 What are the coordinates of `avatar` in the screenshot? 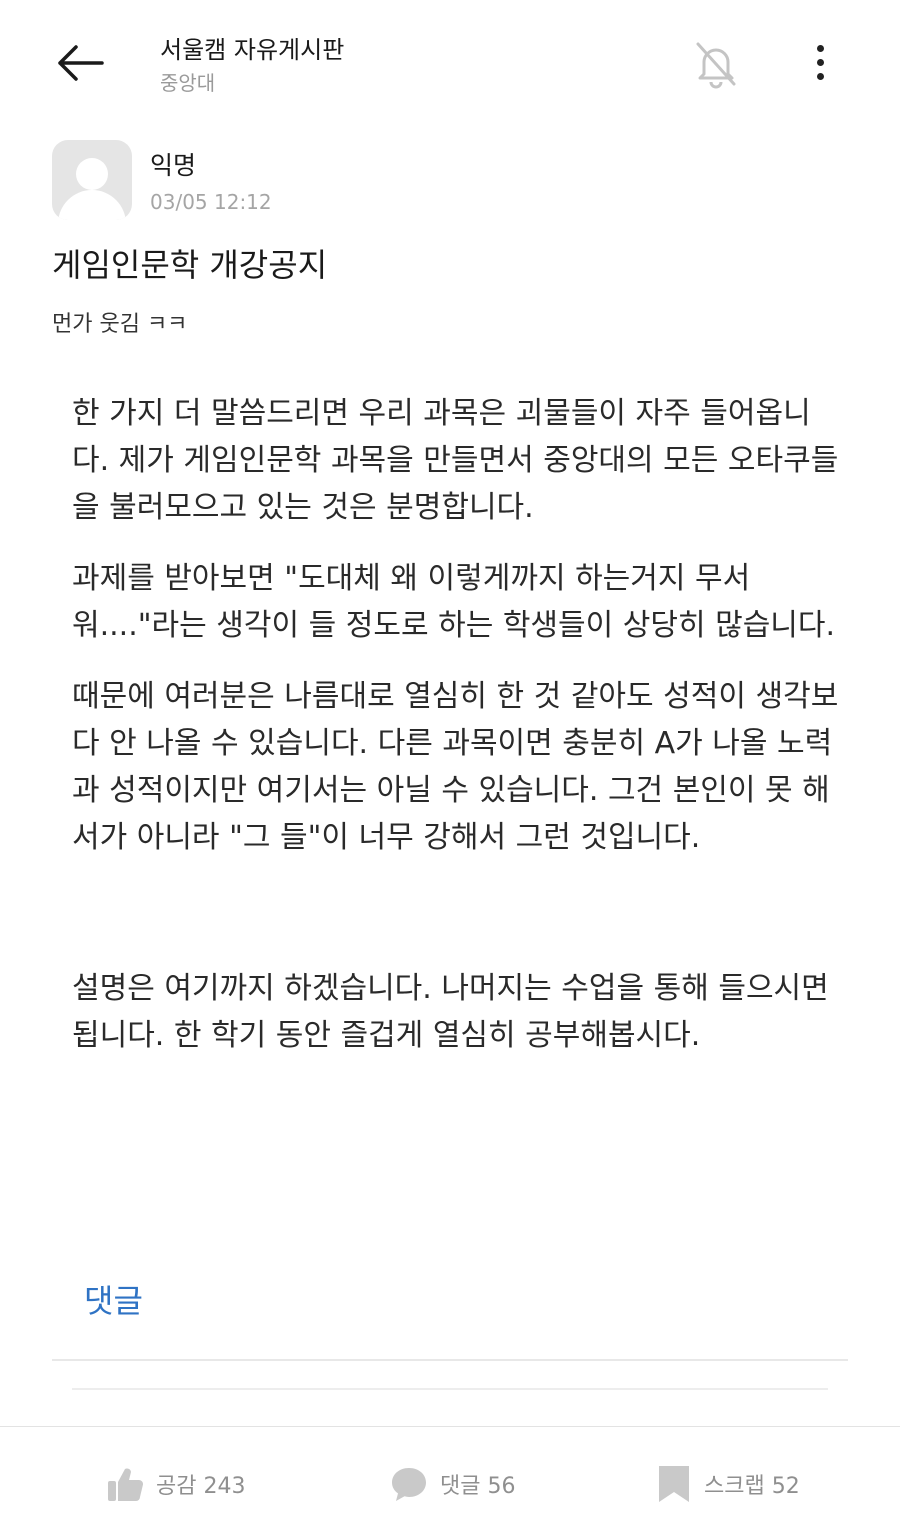 It's located at (92, 180).